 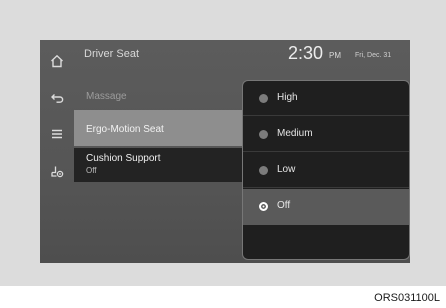 I want to click on home-icon, so click(x=57, y=61).